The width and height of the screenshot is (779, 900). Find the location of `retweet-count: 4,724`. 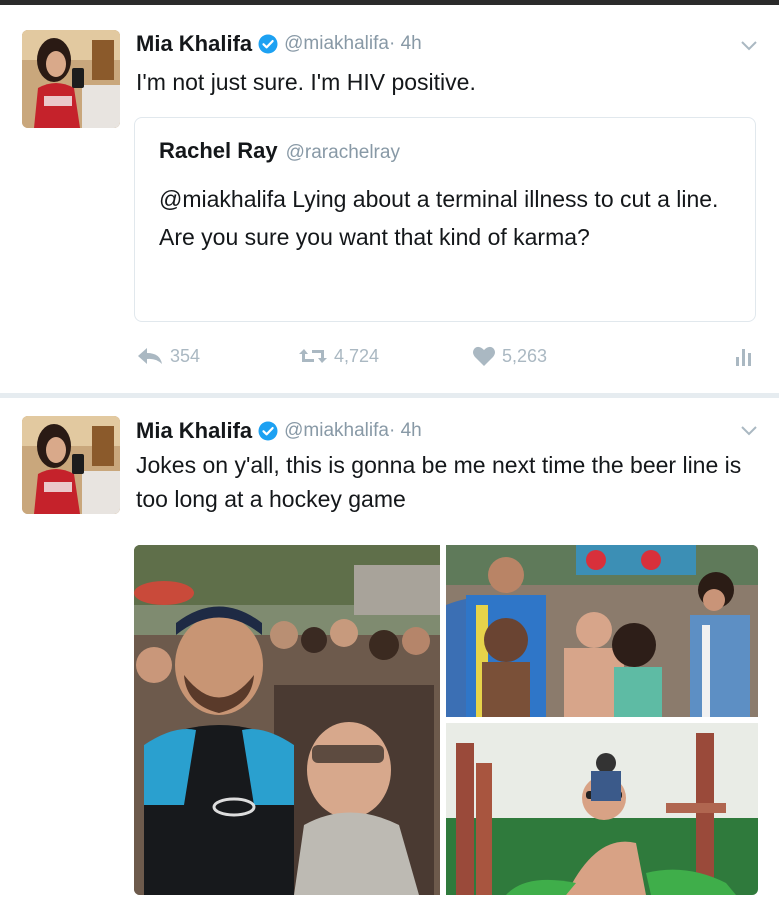

retweet-count: 4,724 is located at coordinates (357, 355).